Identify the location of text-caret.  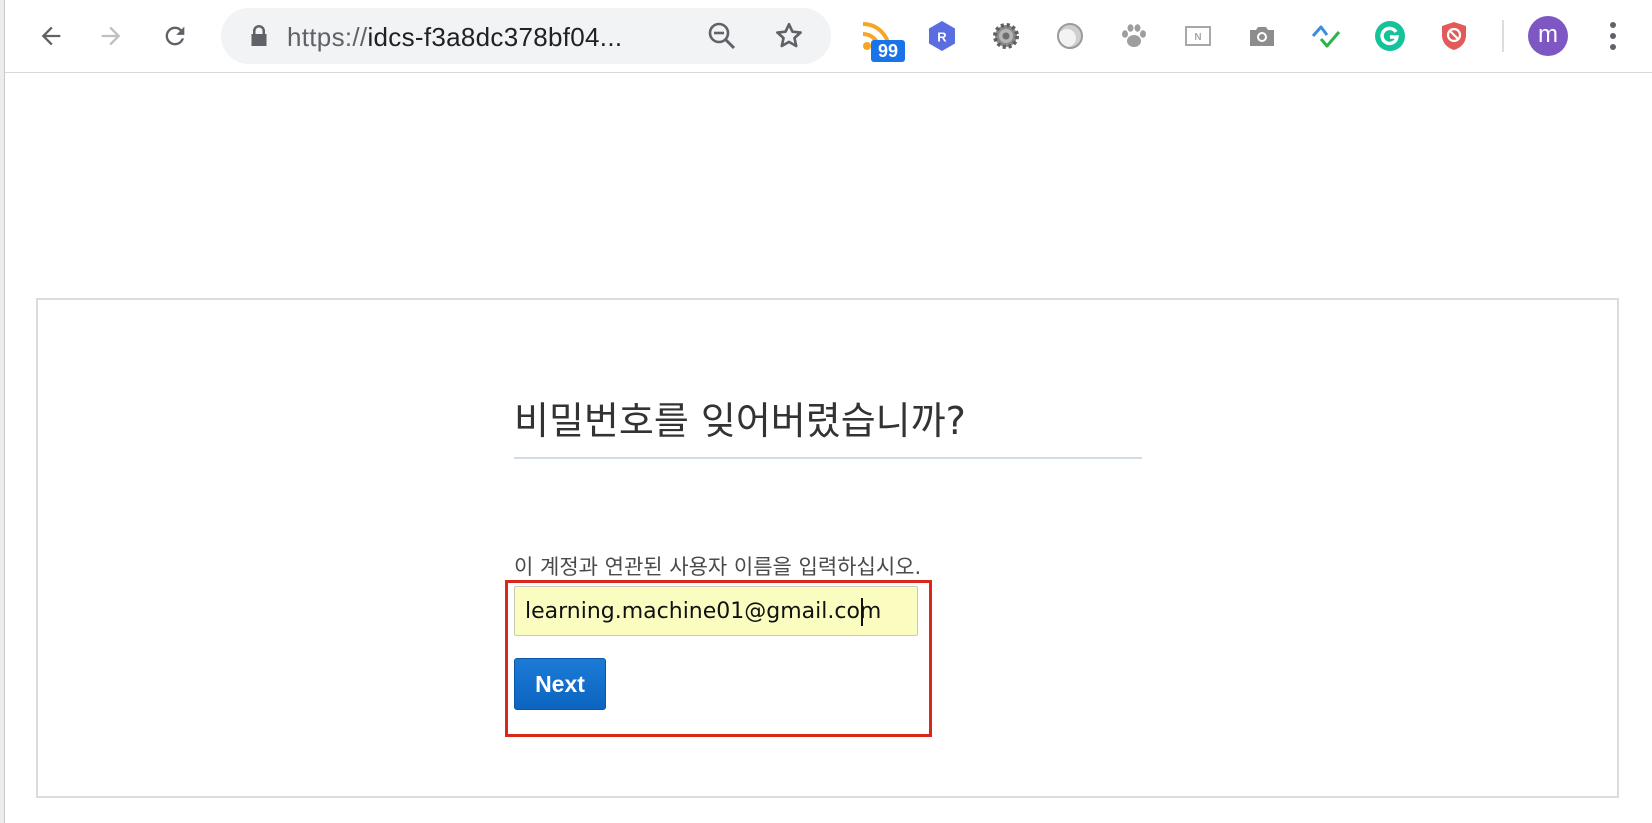
(862, 612).